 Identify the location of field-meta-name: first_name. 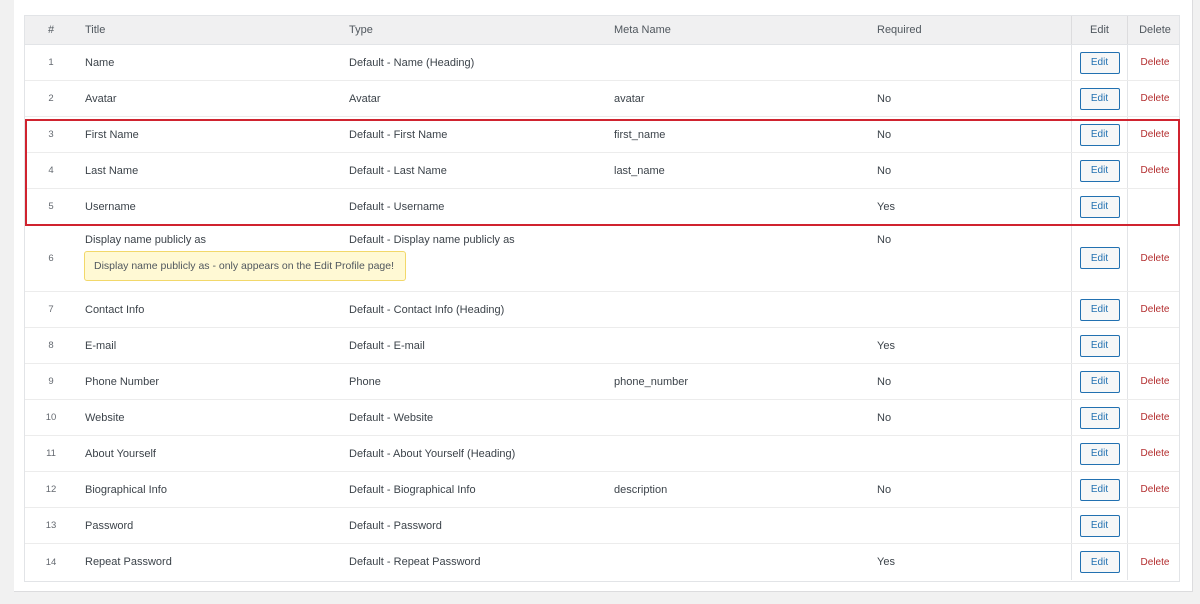
(640, 134).